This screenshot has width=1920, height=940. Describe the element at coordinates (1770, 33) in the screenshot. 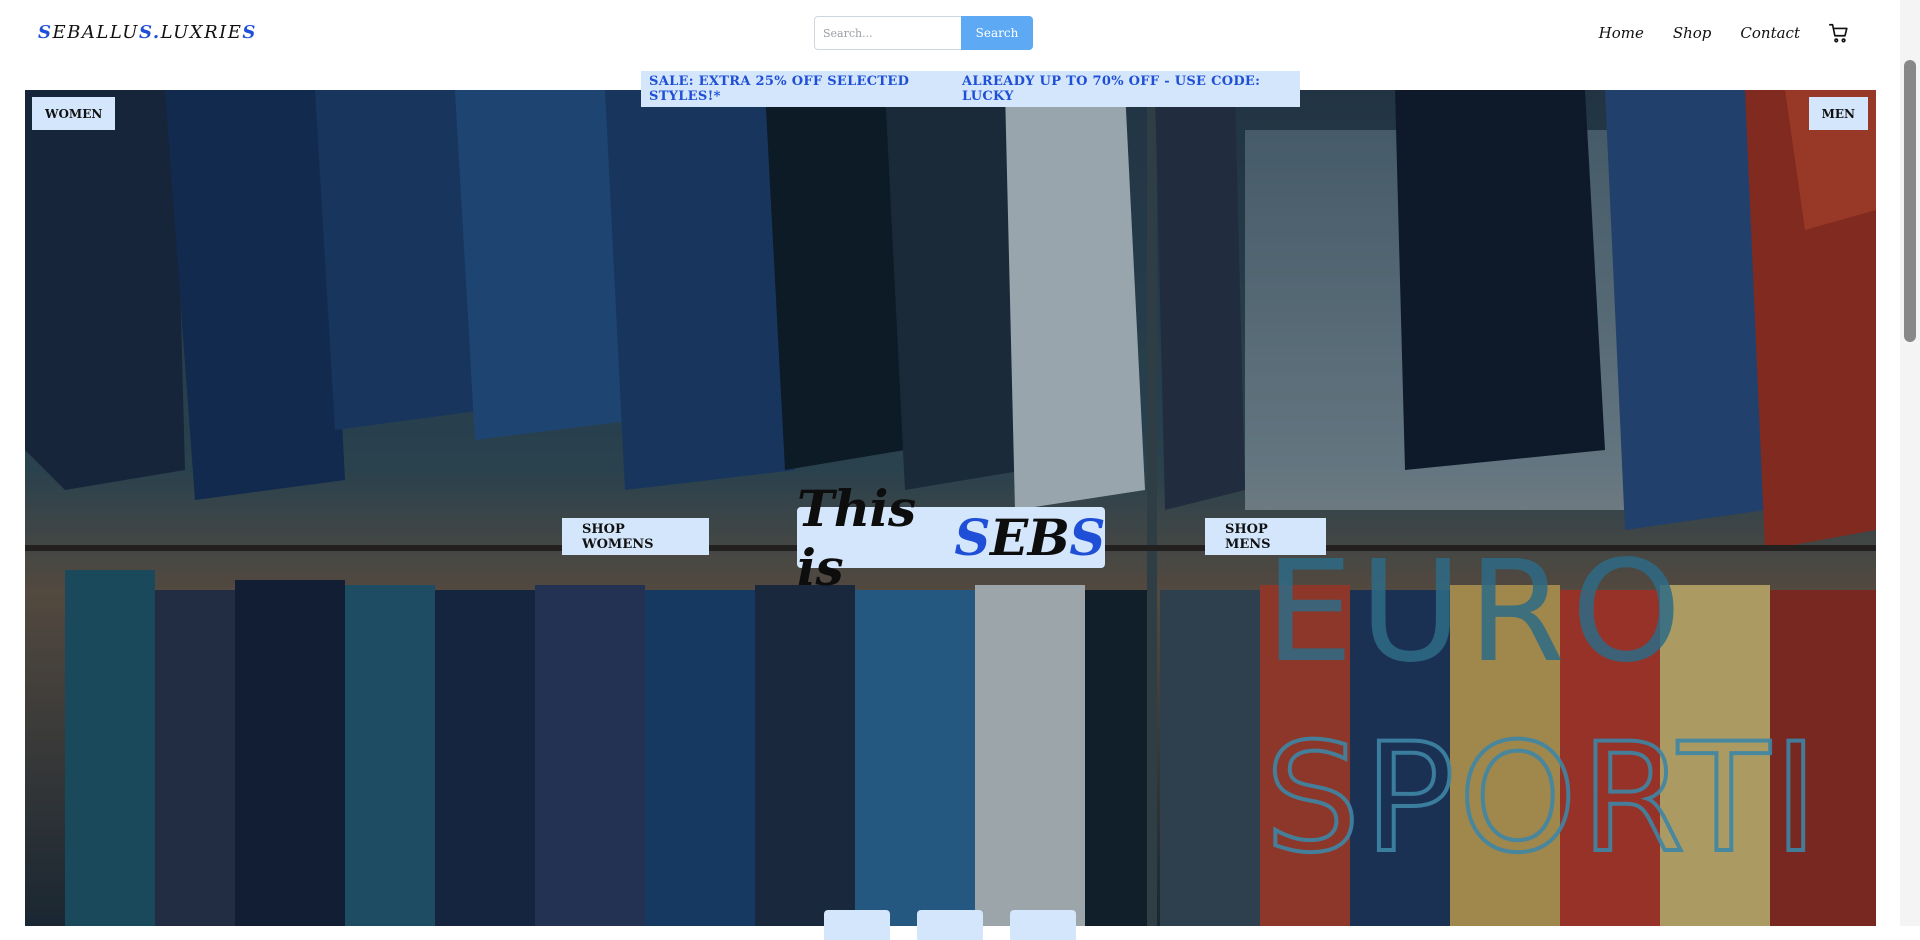

I see `nav-contact: Contact` at that location.